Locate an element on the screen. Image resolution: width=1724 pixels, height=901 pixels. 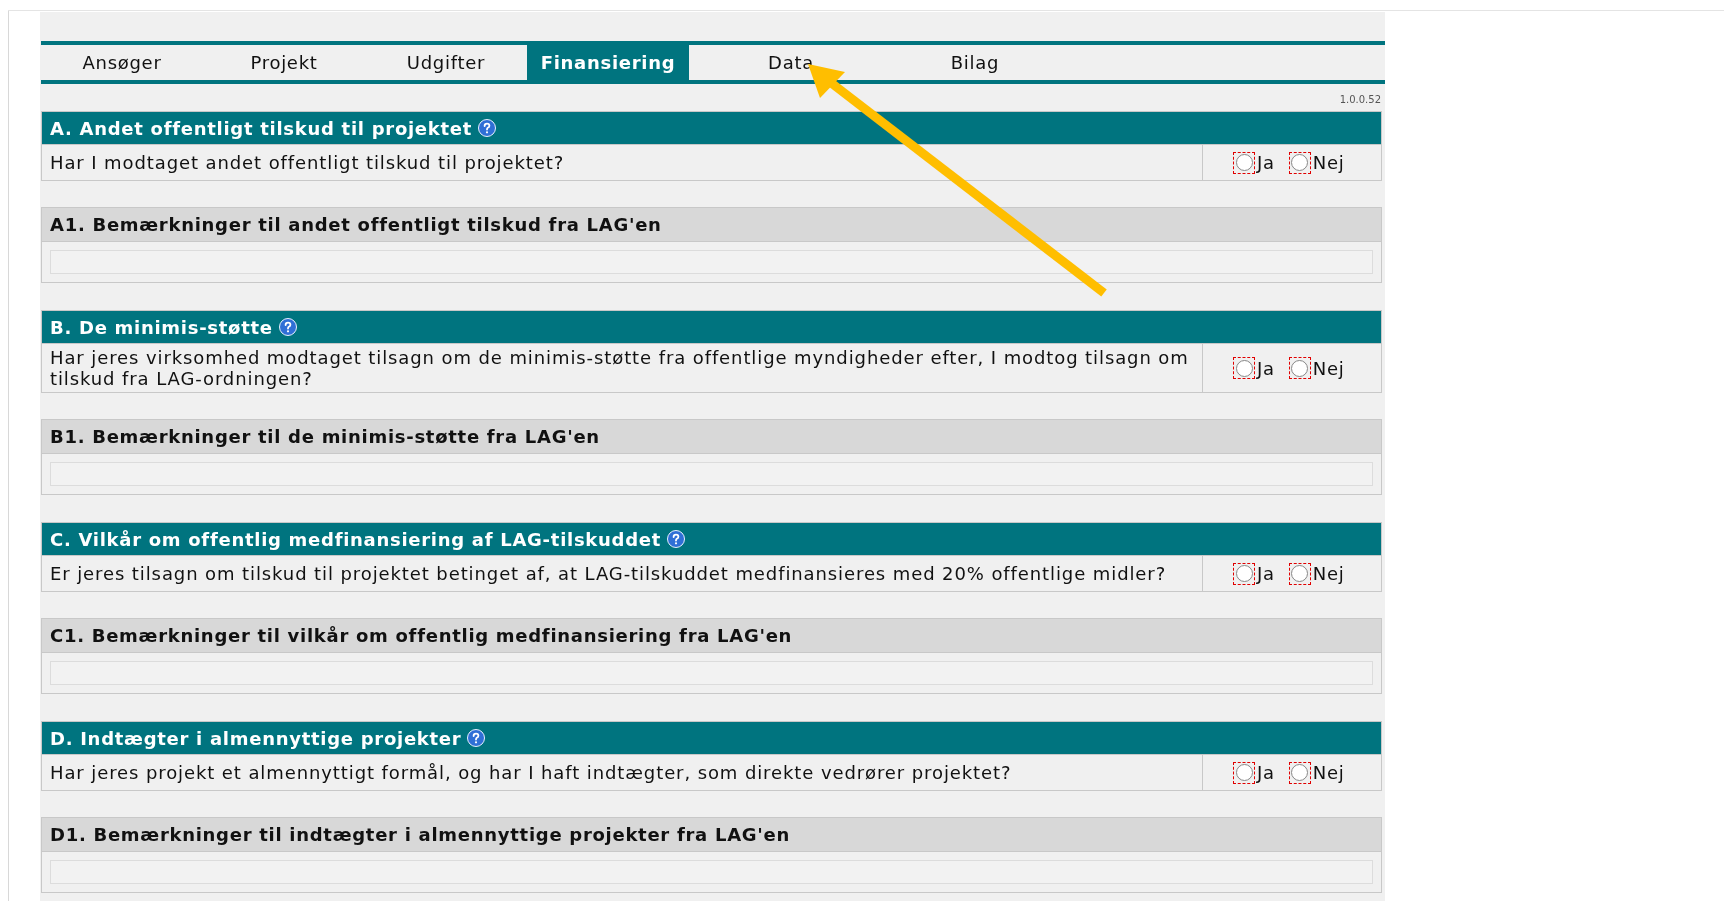
question-text: Er jeres tilsagn om tilskud til projektet betinget af, at LAG-tilskuddet medfinansieres med 20% offentlige midler? is located at coordinates (608, 573).